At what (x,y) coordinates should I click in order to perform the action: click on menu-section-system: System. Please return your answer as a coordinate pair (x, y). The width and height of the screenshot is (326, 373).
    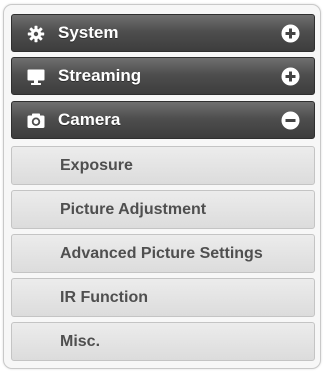
    Looking at the image, I should click on (163, 33).